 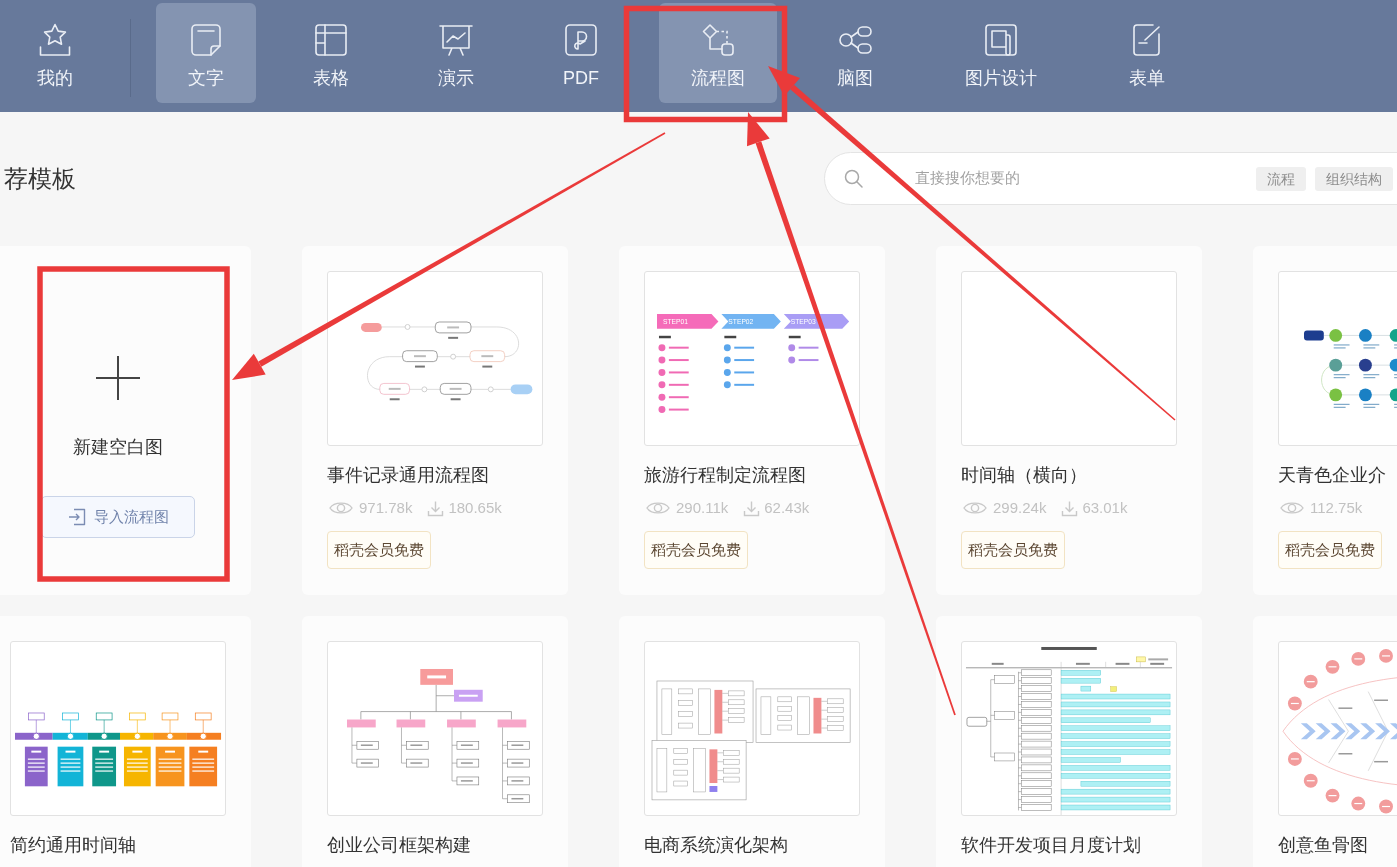 I want to click on nav-tab: PDF, so click(x=581, y=53).